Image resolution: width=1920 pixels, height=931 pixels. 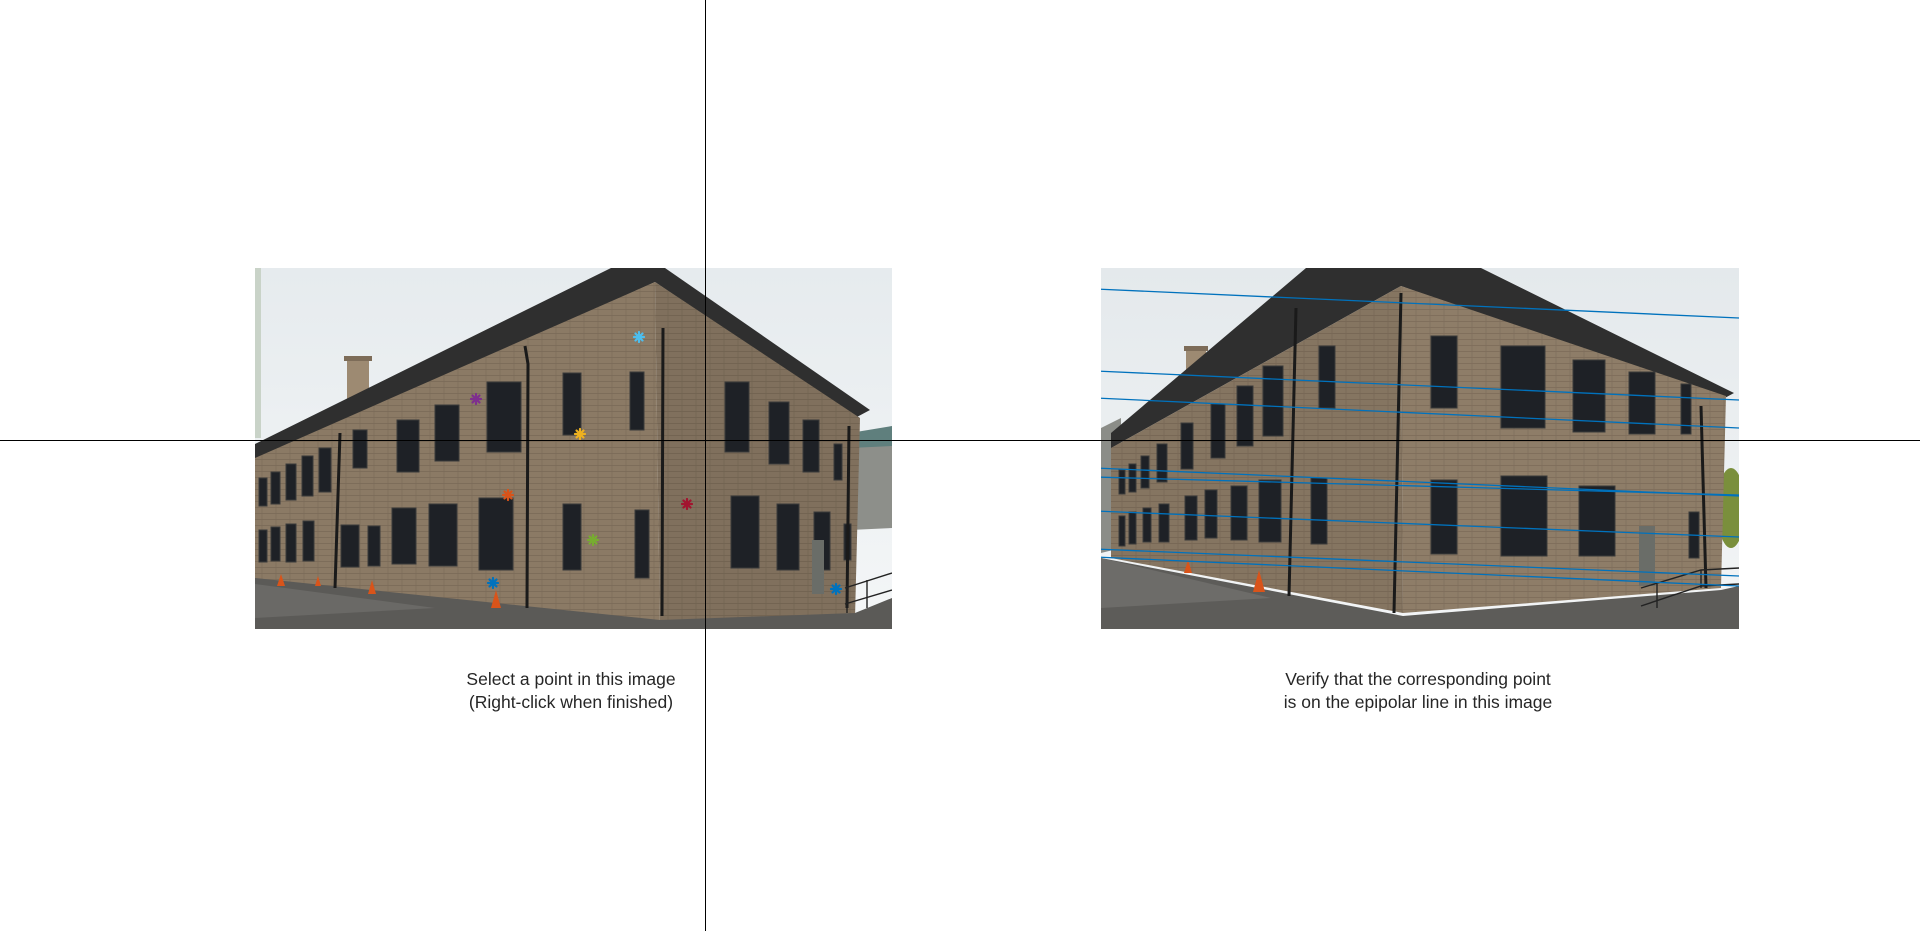 I want to click on right-image-axes, so click(x=1420, y=448).